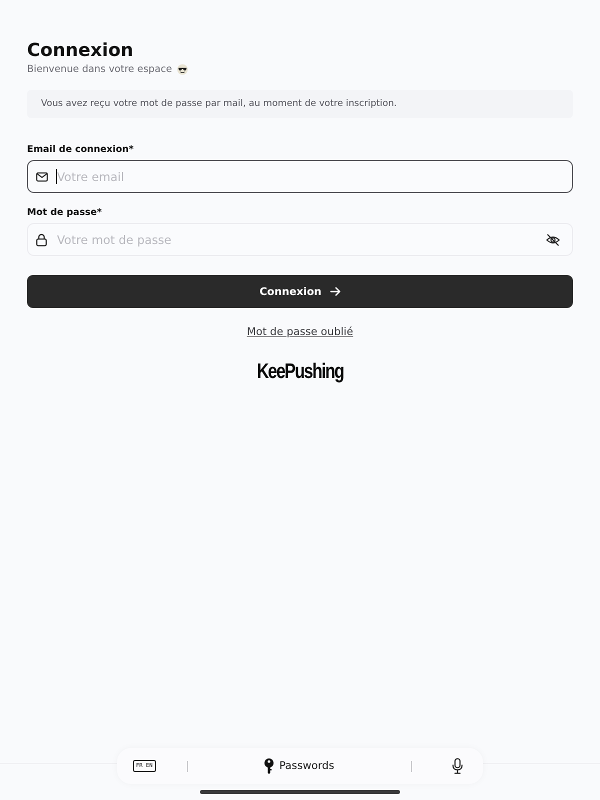 The image size is (600, 800). Describe the element at coordinates (300, 372) in the screenshot. I see `logo-wordmark: KeePushing` at that location.